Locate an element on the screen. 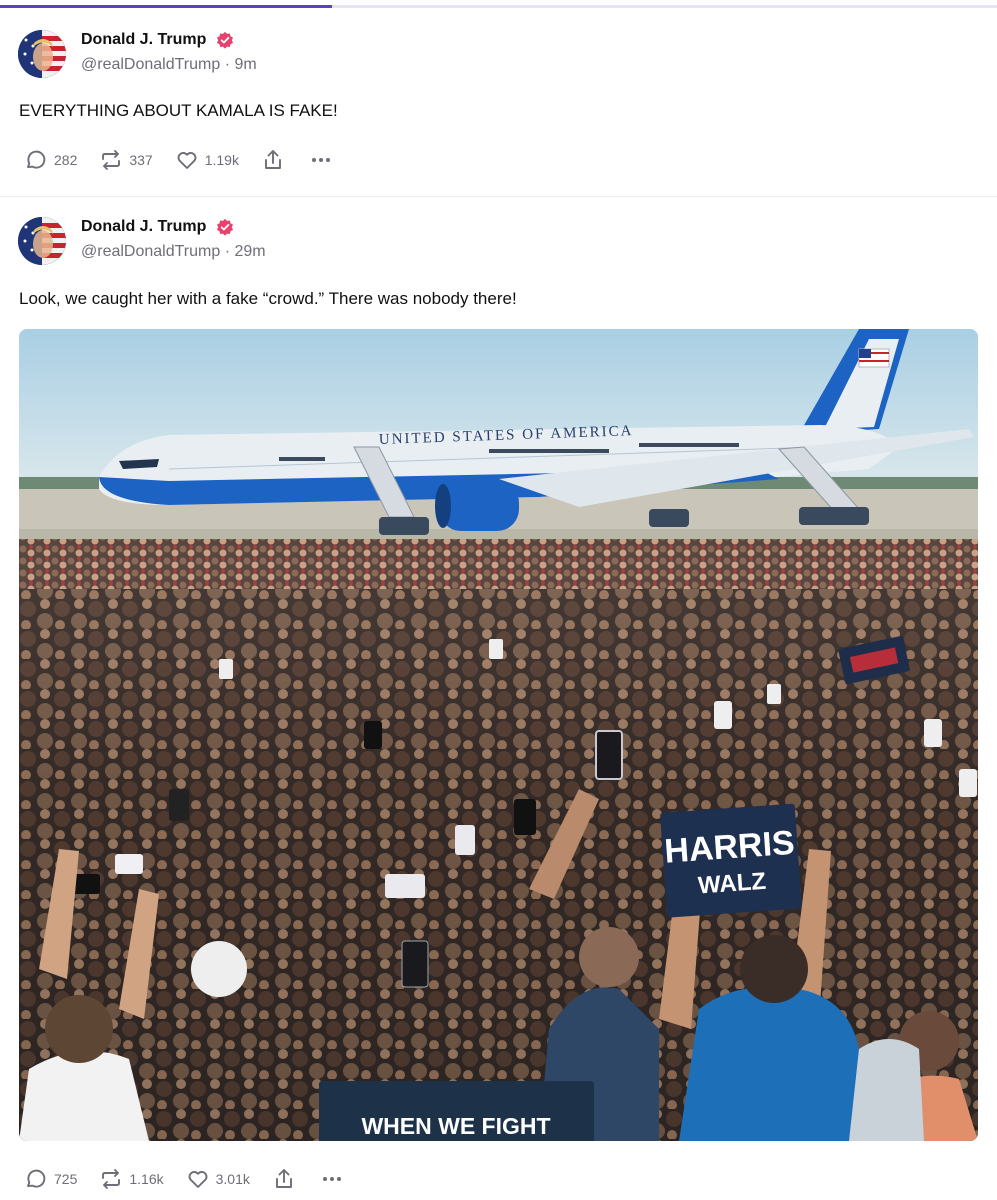  like-button: 3.01k is located at coordinates (218, 1179).